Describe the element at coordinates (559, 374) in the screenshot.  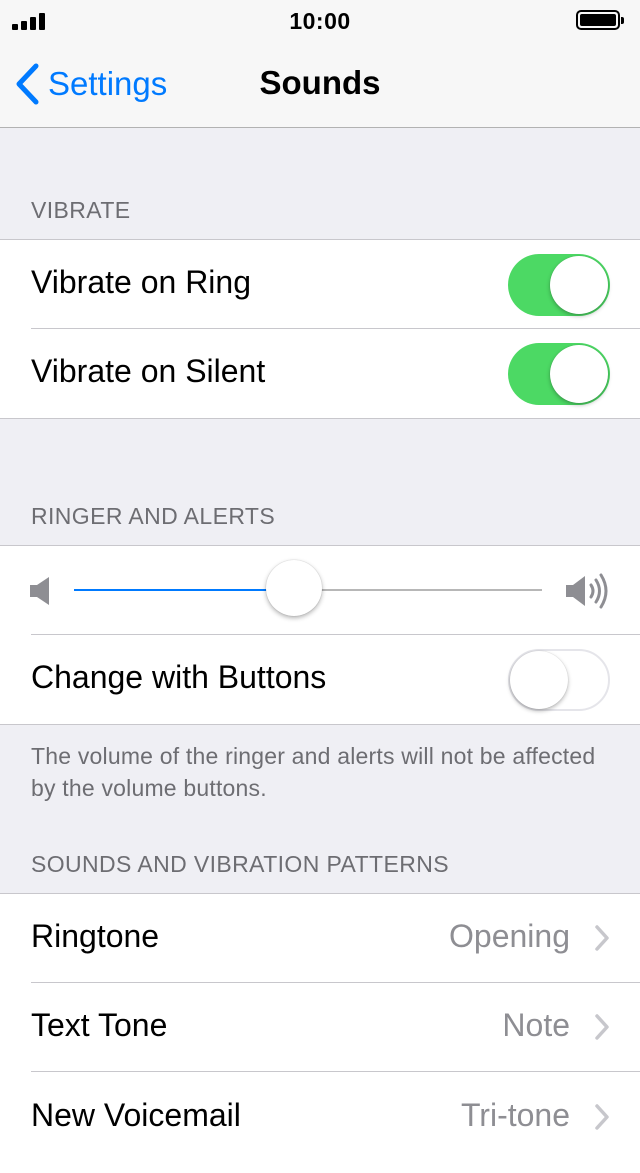
I see `vibrate-on-silent-toggle` at that location.